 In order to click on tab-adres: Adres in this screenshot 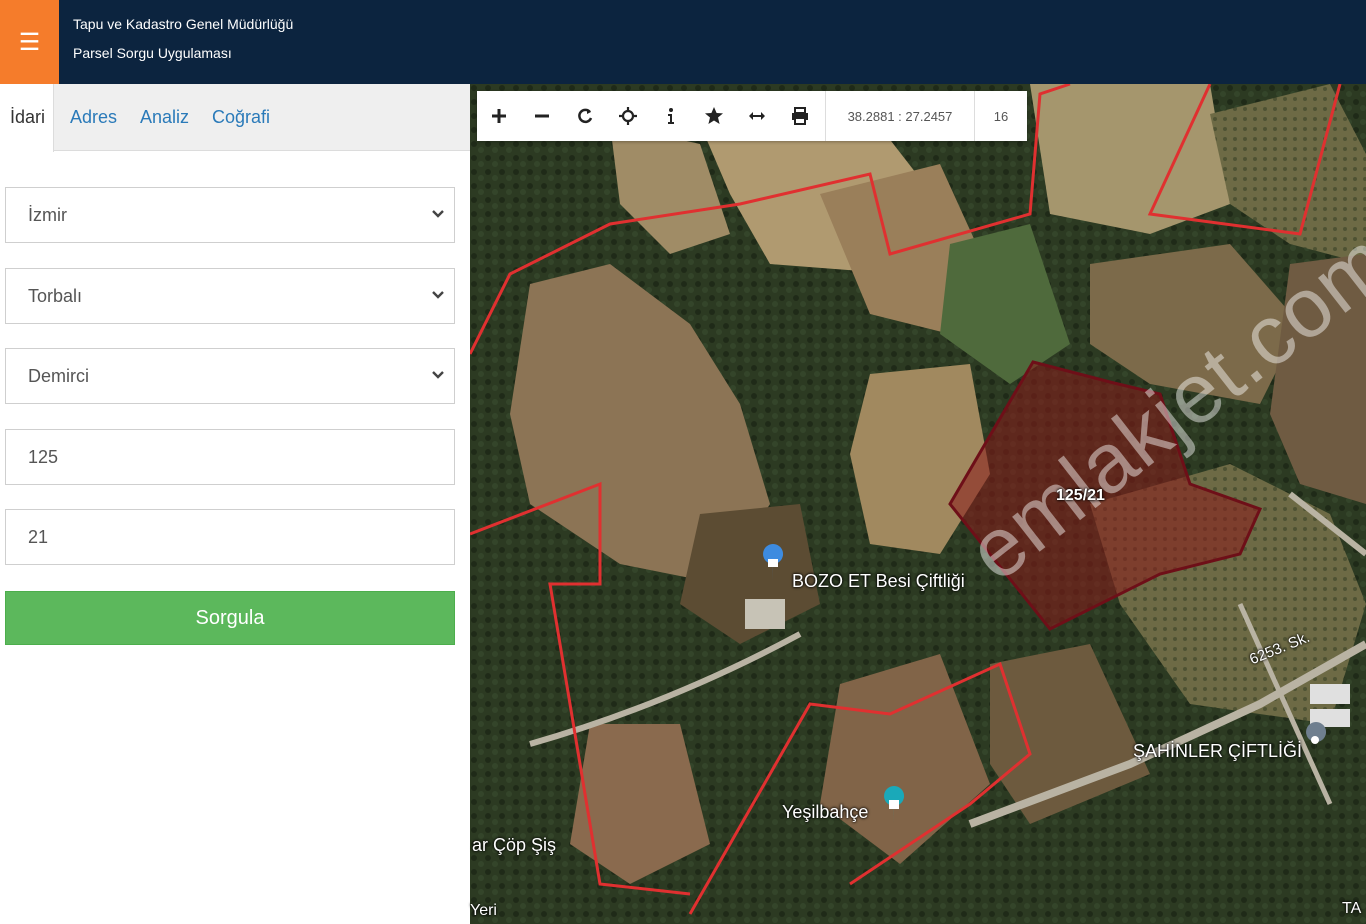, I will do `click(93, 117)`.